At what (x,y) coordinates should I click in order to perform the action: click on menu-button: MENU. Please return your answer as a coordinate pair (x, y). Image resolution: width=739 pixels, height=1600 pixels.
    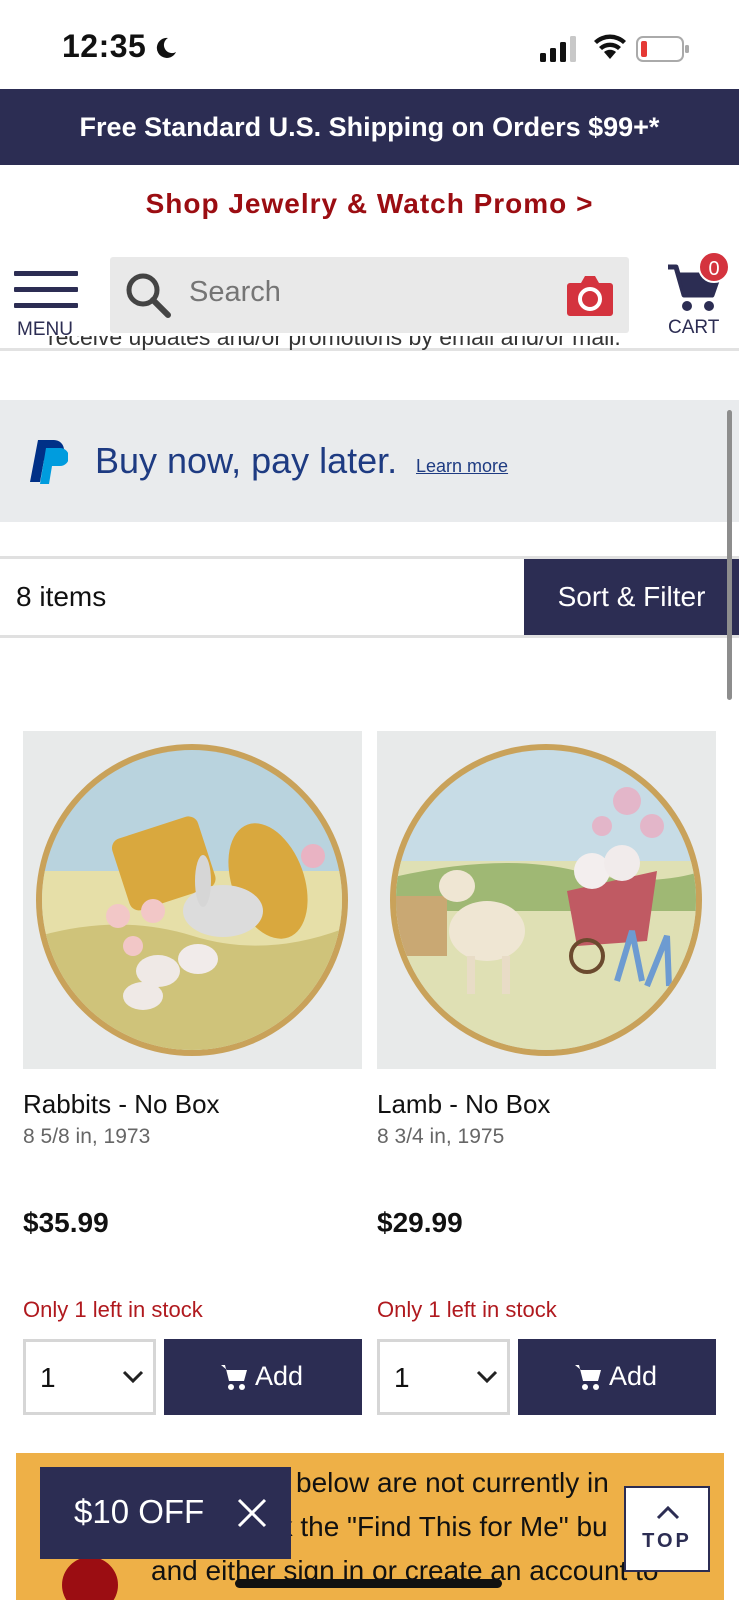
    Looking at the image, I should click on (47, 306).